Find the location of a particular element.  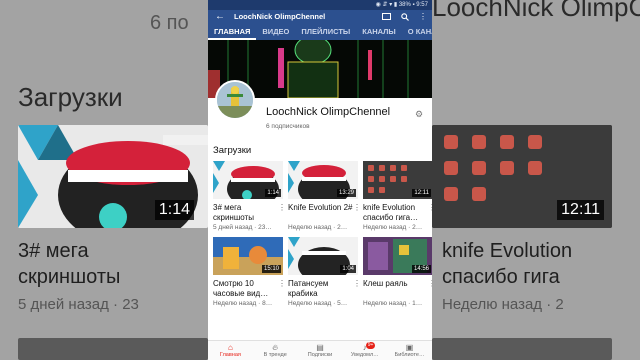

video-duration: 13:29 is located at coordinates (346, 193).